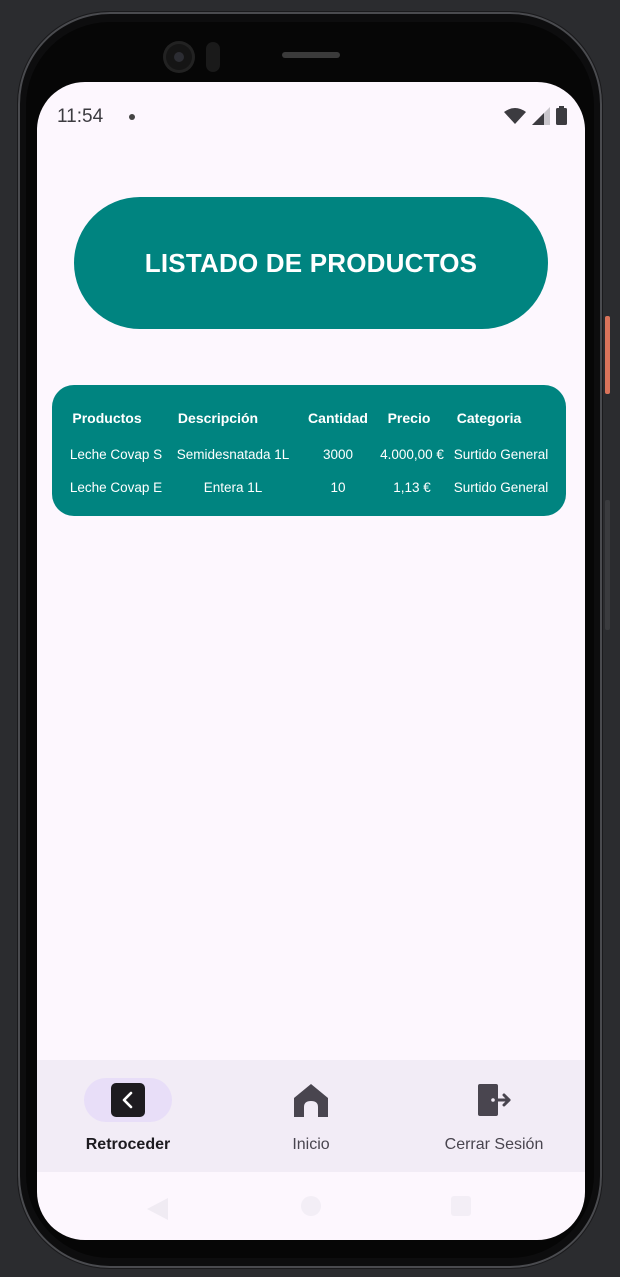  What do you see at coordinates (515, 115) in the screenshot?
I see `wifi-icon` at bounding box center [515, 115].